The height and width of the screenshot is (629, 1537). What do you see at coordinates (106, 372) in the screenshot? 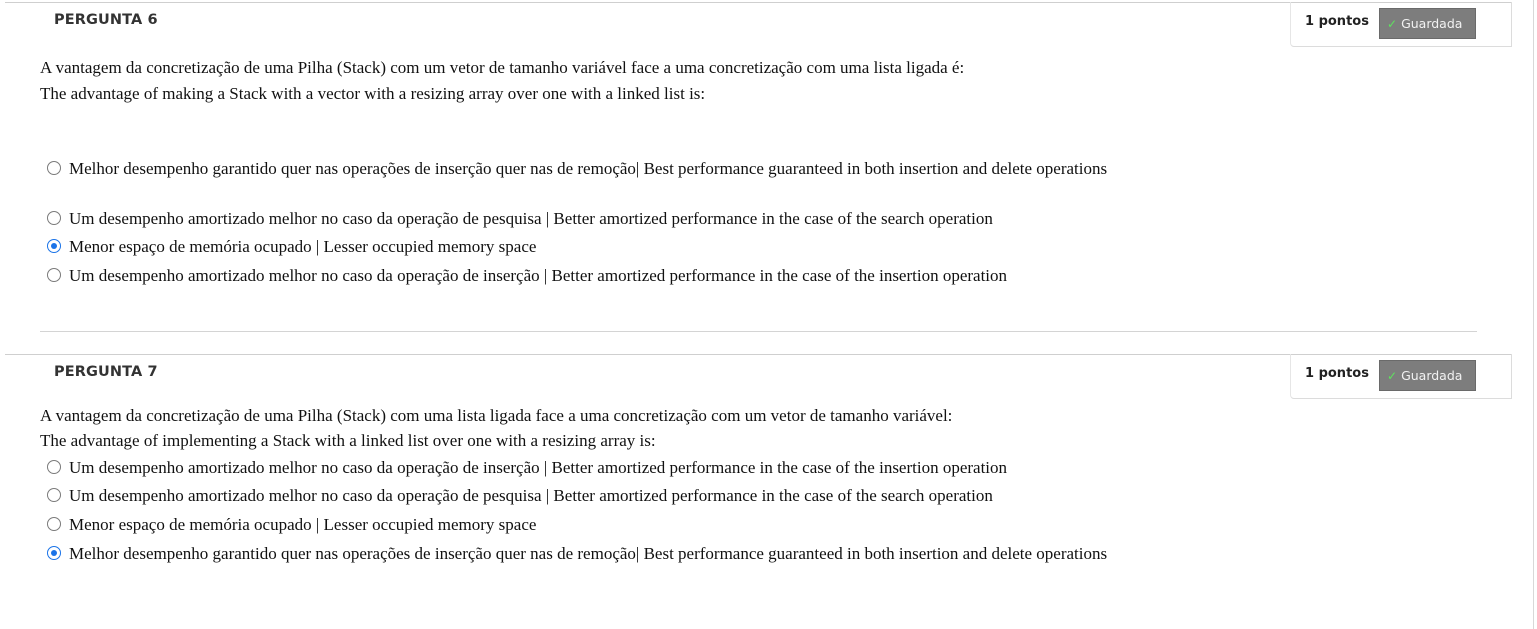
I see `question-title: PERGUNTA 7` at bounding box center [106, 372].